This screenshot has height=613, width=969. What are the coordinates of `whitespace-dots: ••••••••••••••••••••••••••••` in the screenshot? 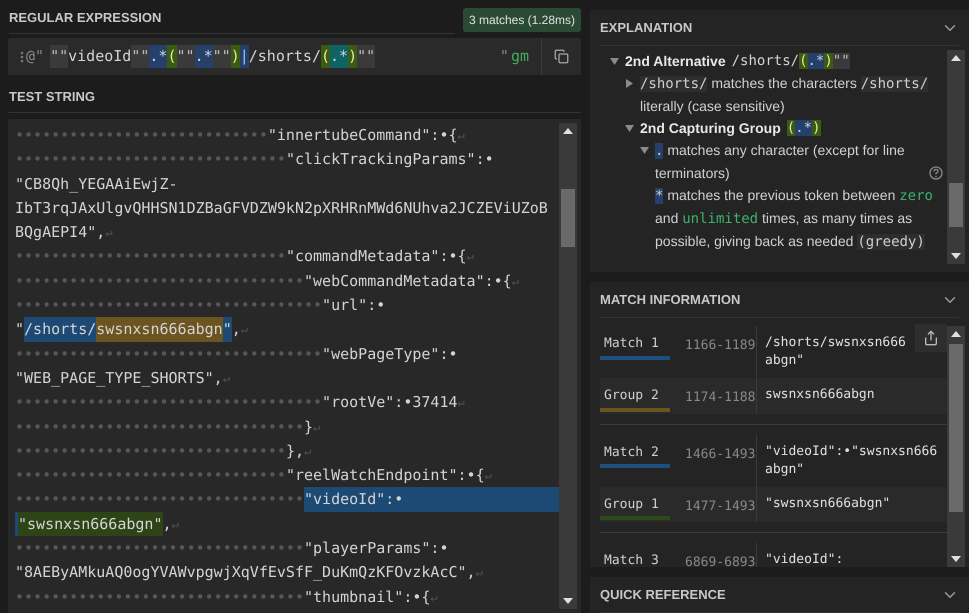 It's located at (141, 135).